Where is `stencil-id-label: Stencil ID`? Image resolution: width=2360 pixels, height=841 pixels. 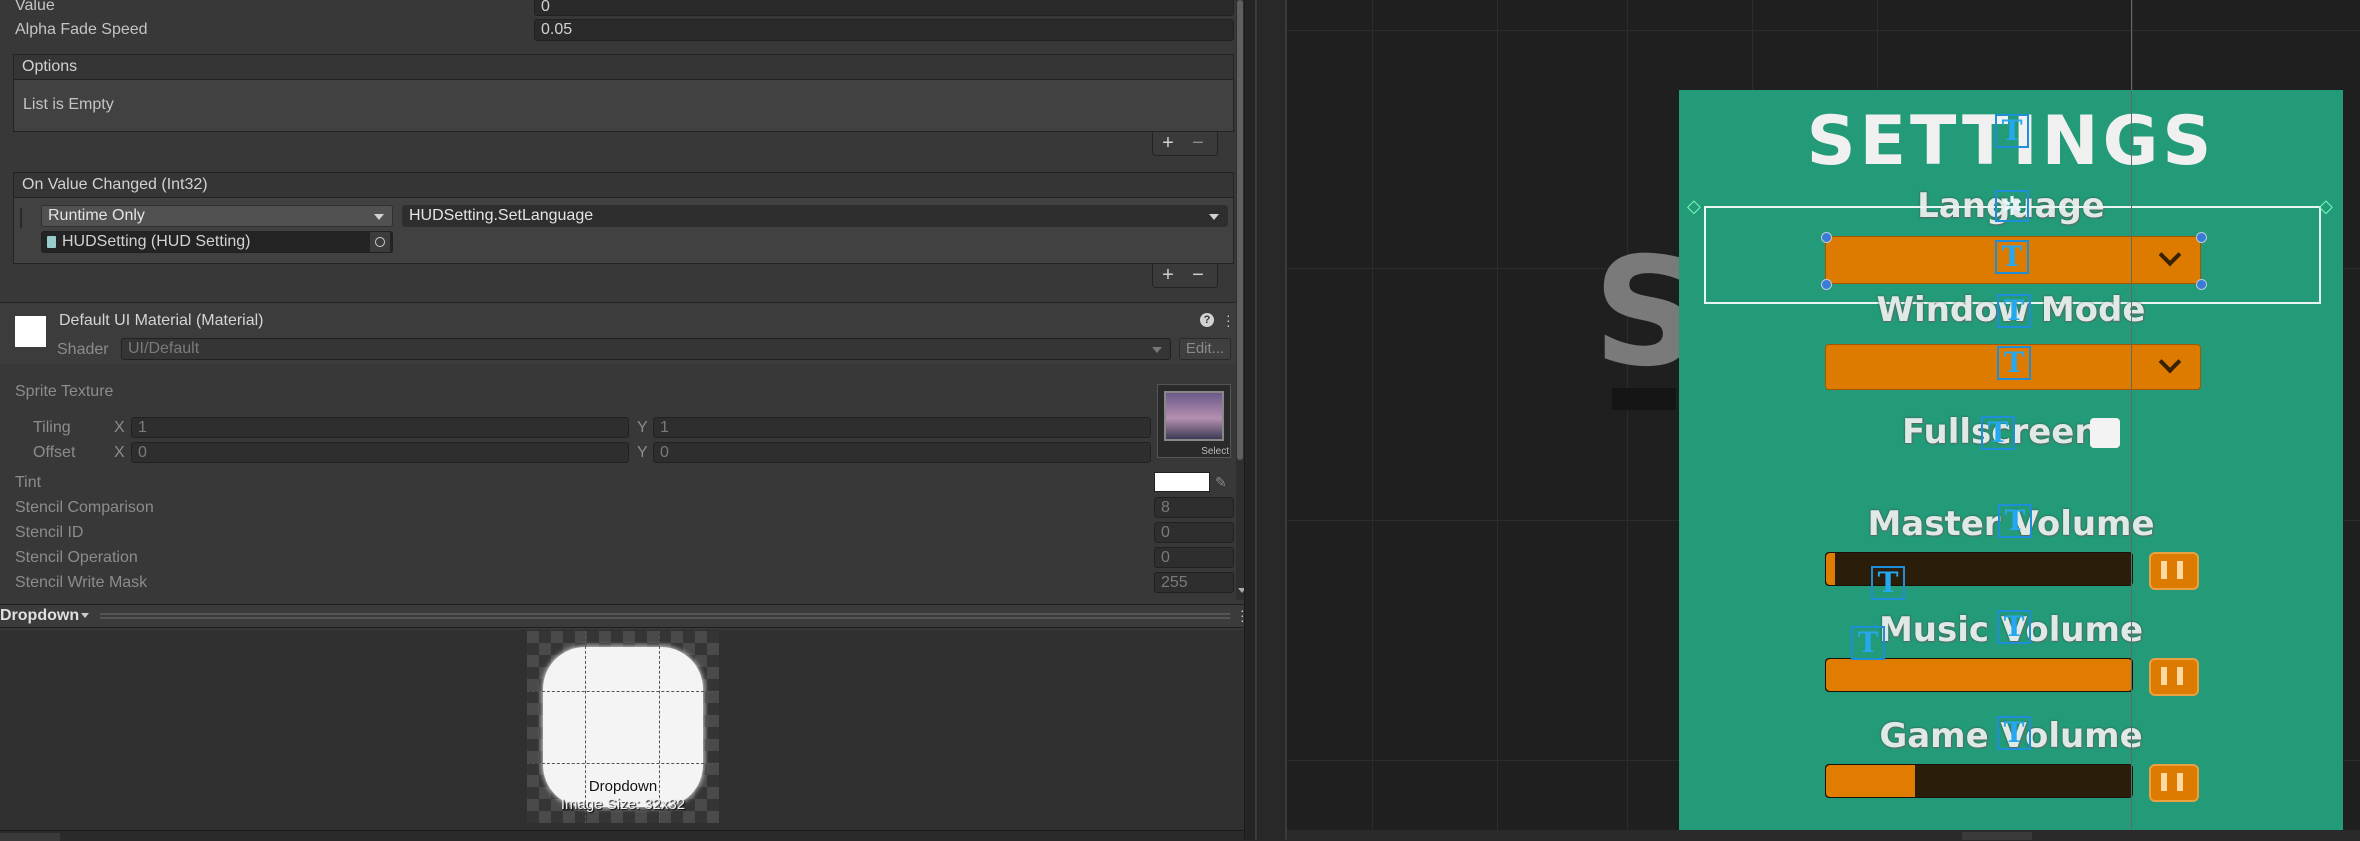
stencil-id-label: Stencil ID is located at coordinates (49, 532).